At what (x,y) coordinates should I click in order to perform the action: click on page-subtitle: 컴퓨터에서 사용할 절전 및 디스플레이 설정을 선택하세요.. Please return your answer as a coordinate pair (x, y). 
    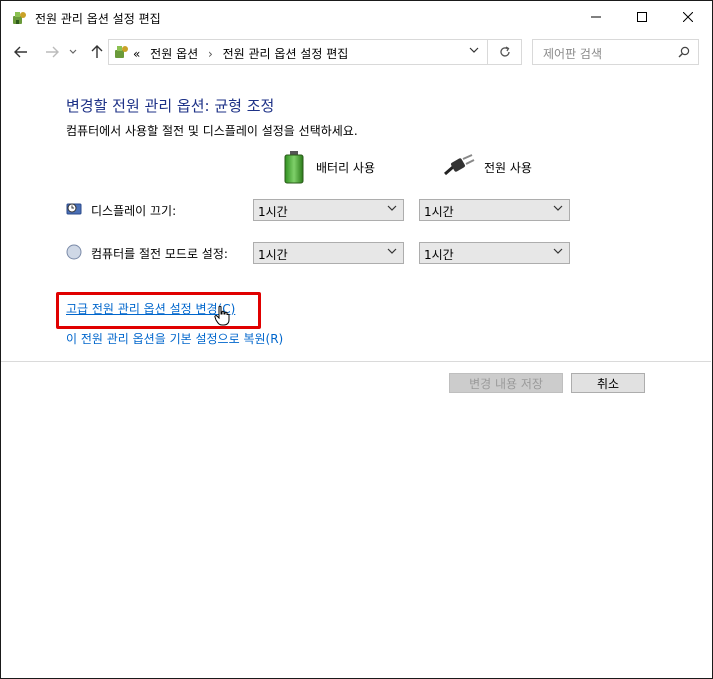
    Looking at the image, I should click on (212, 131).